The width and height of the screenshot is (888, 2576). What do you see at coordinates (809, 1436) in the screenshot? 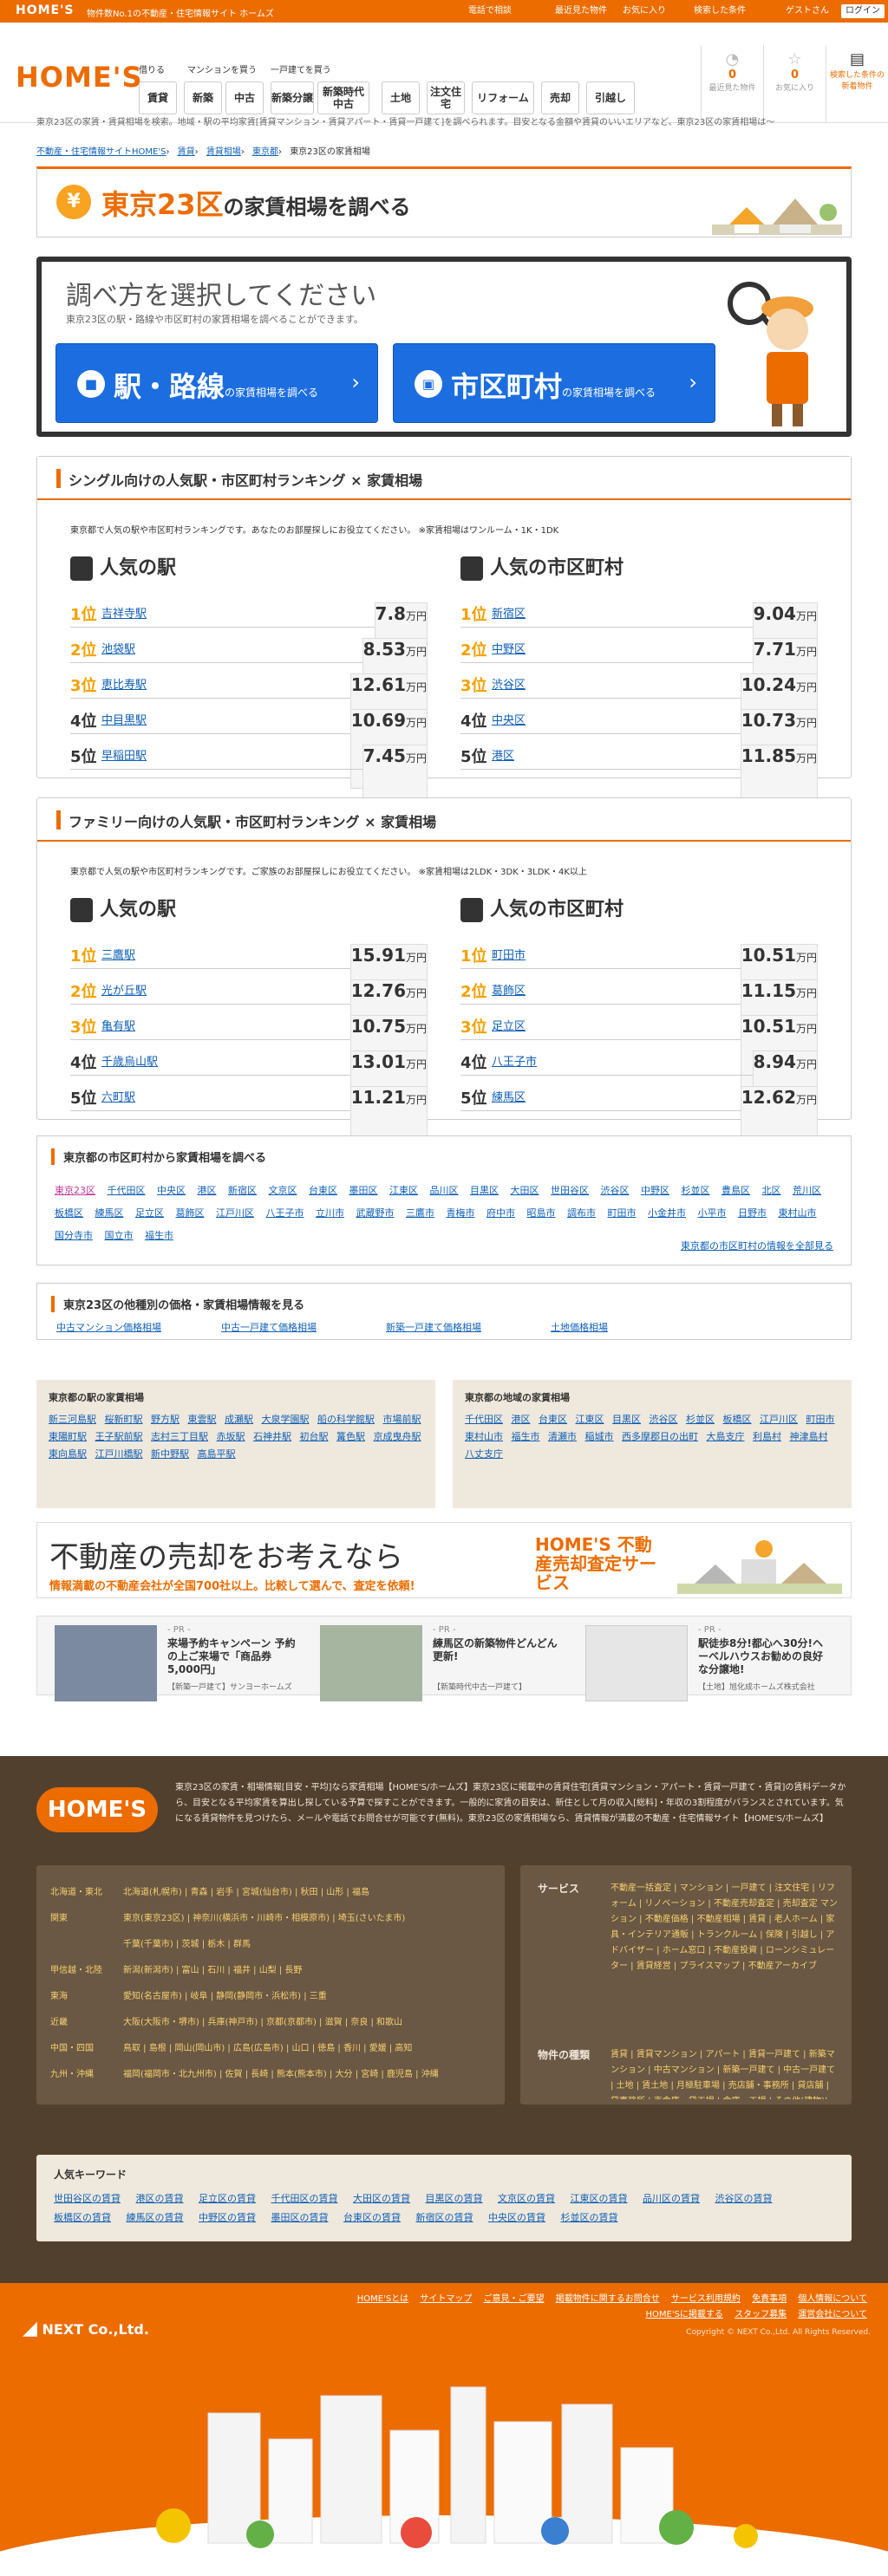
I see `area-link: 神津島村` at bounding box center [809, 1436].